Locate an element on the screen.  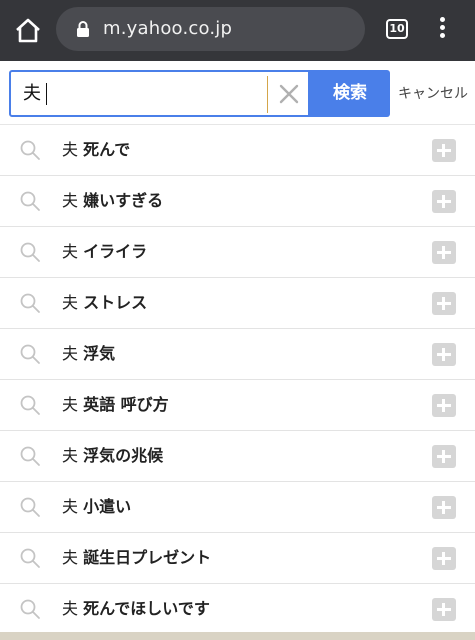
suggestion-completion: 小遣い is located at coordinates (107, 506).